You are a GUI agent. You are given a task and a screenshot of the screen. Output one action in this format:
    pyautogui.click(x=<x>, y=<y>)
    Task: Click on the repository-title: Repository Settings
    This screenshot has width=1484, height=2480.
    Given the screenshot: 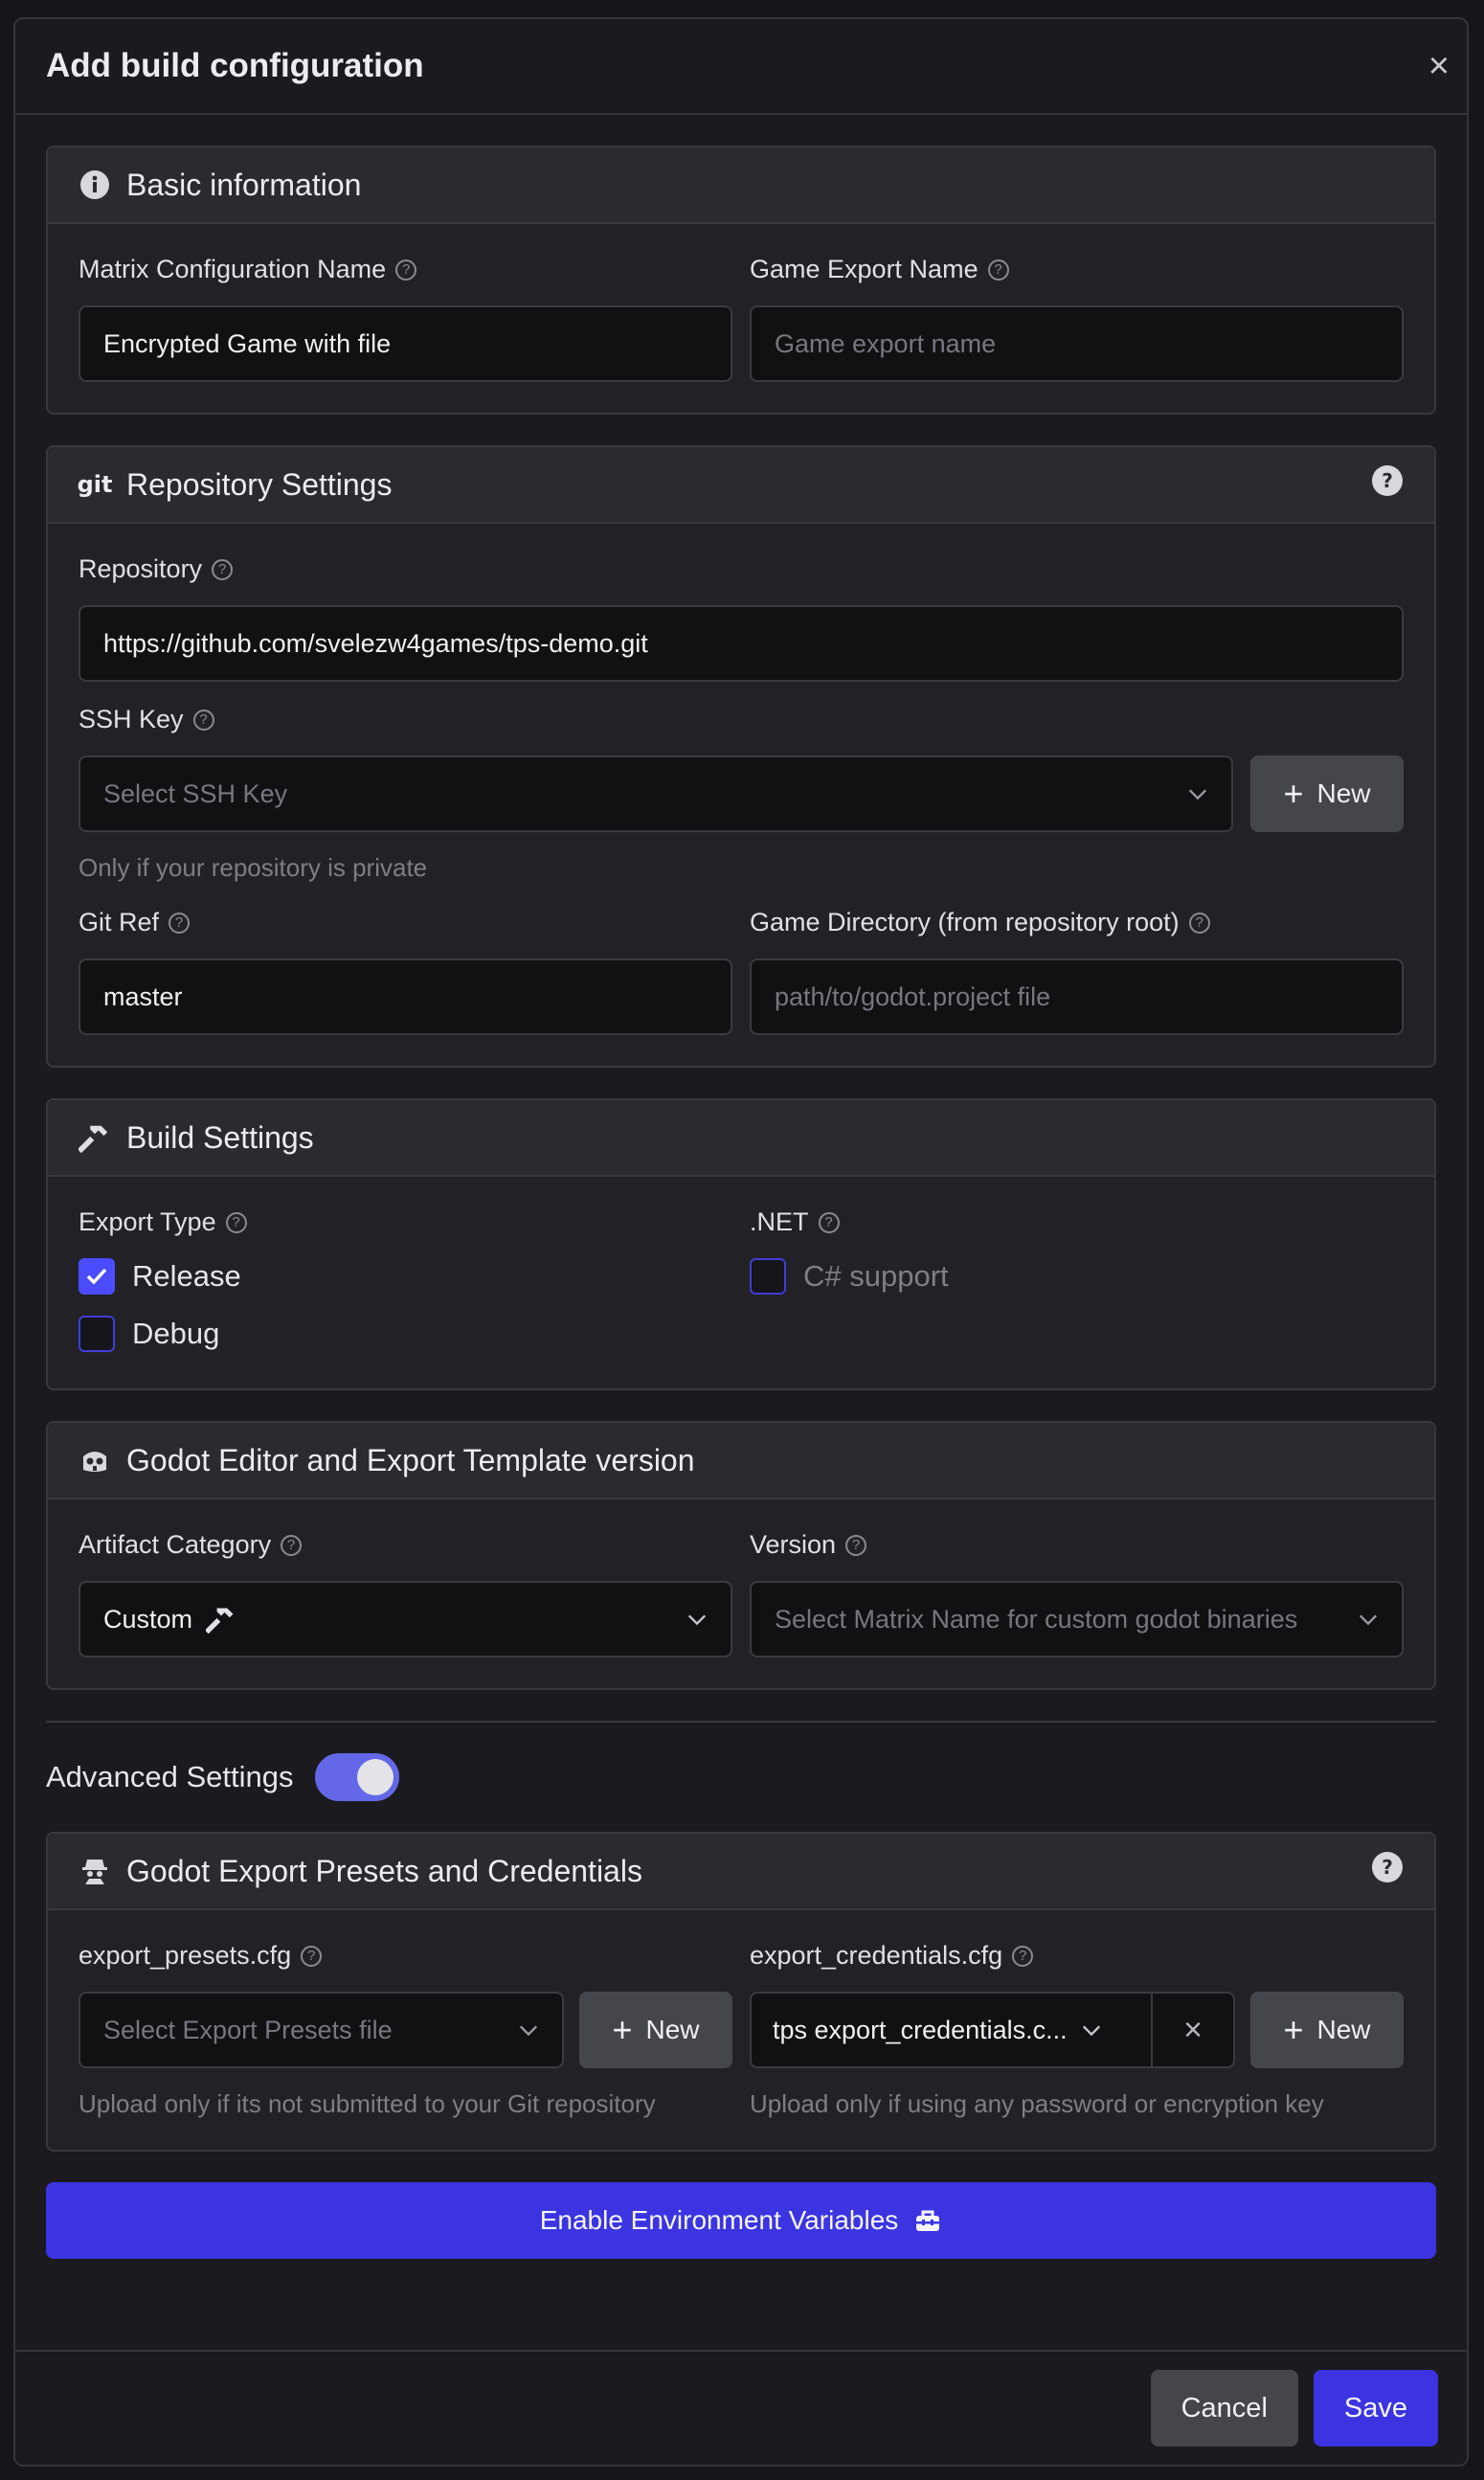 What is the action you would take?
    pyautogui.click(x=259, y=484)
    